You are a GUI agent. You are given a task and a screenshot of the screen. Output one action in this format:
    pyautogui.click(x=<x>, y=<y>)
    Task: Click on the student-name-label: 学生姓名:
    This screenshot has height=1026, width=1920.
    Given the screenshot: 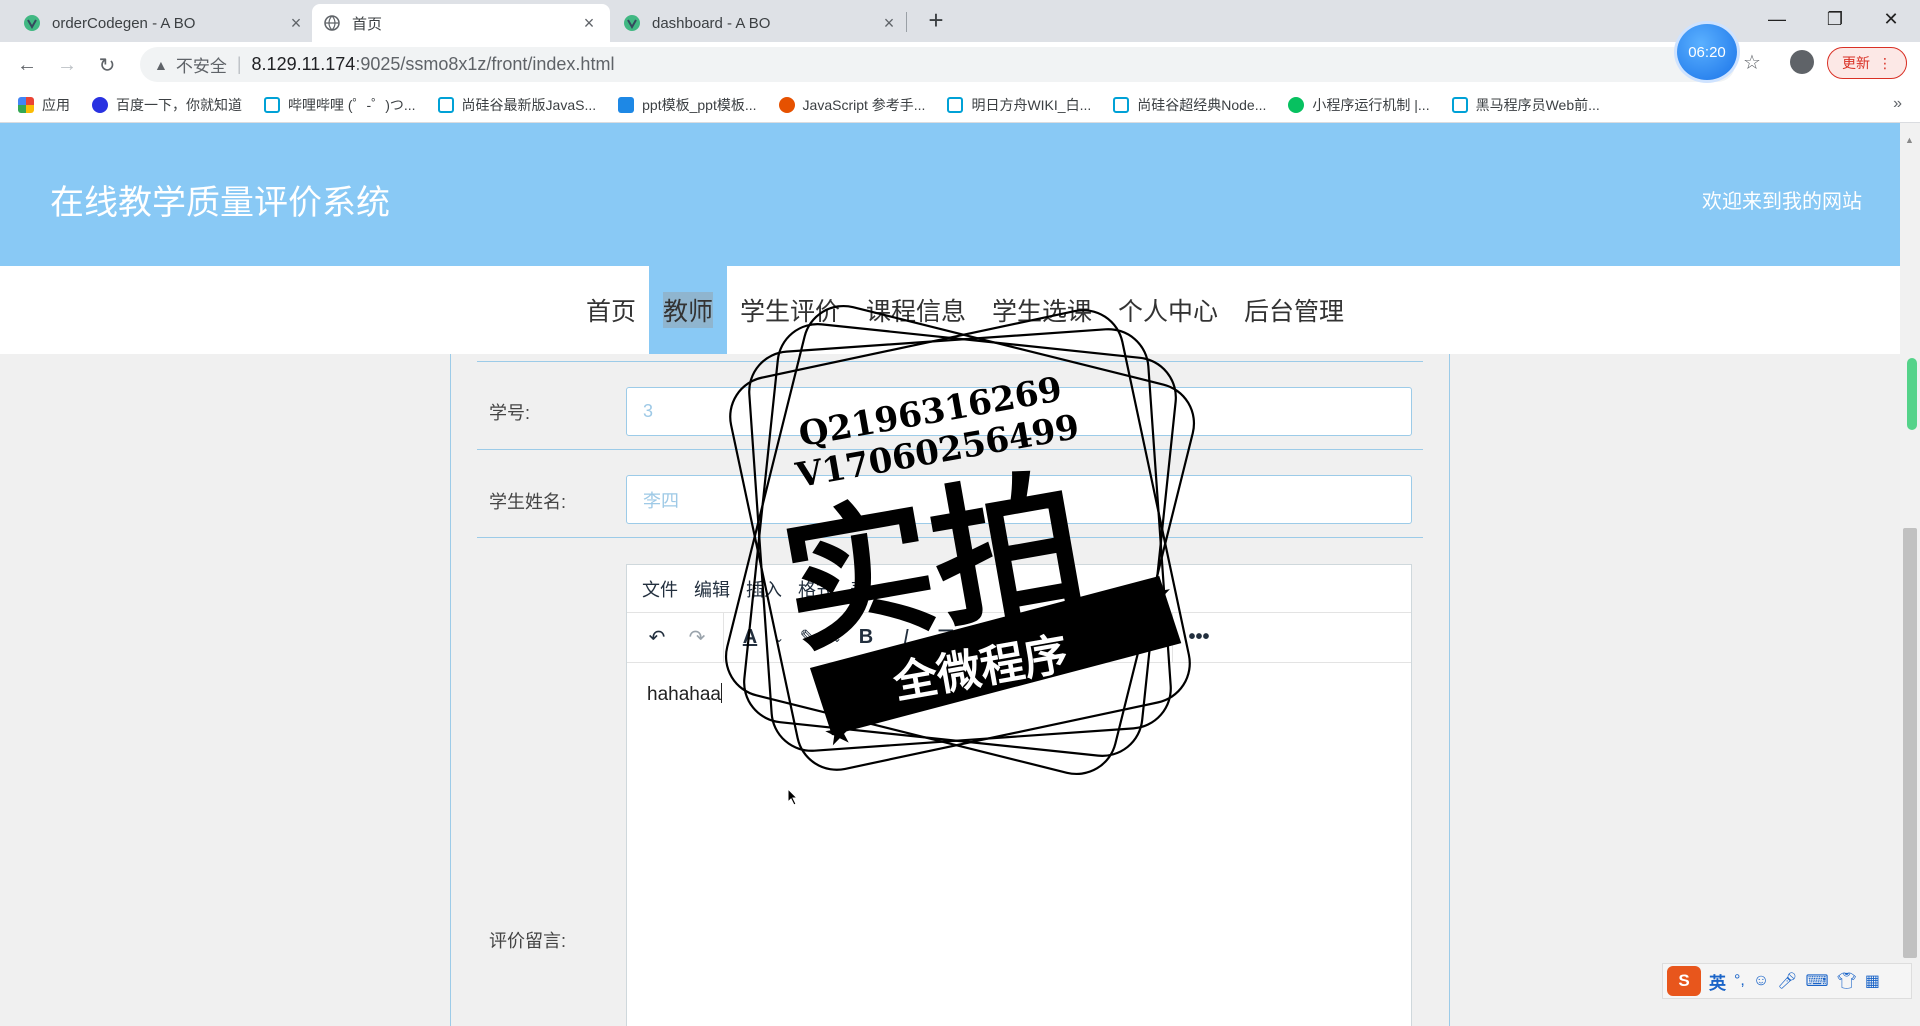 What is the action you would take?
    pyautogui.click(x=528, y=502)
    